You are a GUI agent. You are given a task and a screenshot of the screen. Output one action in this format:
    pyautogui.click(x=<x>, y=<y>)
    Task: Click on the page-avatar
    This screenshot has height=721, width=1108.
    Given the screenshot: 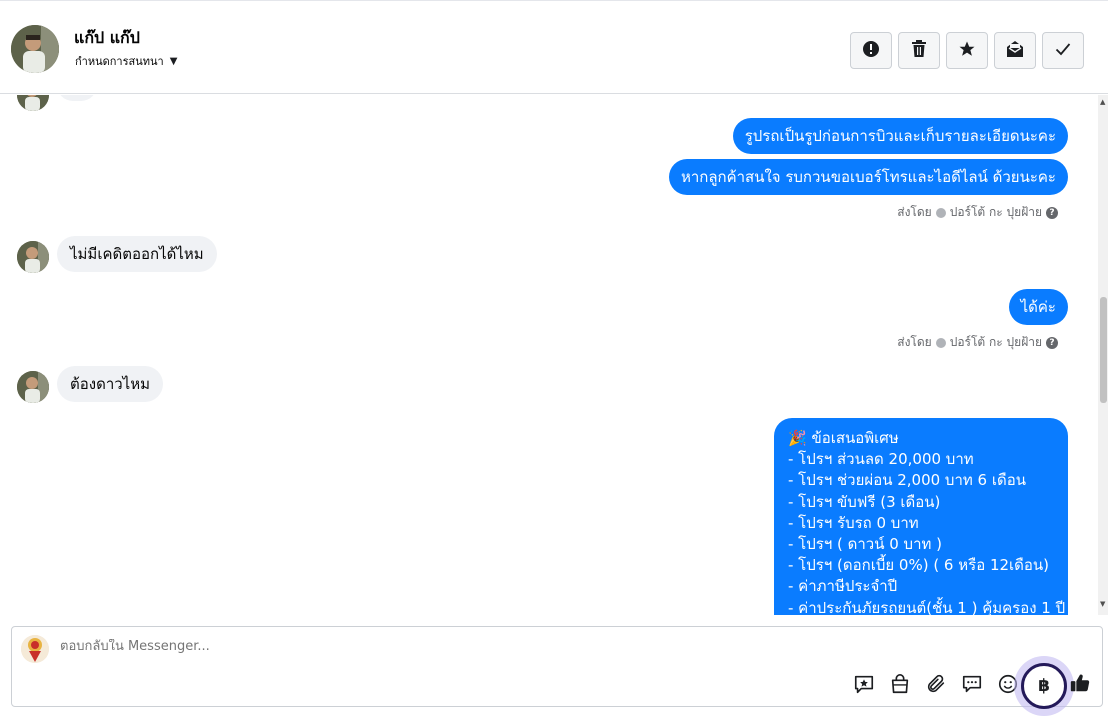 What is the action you would take?
    pyautogui.click(x=35, y=649)
    